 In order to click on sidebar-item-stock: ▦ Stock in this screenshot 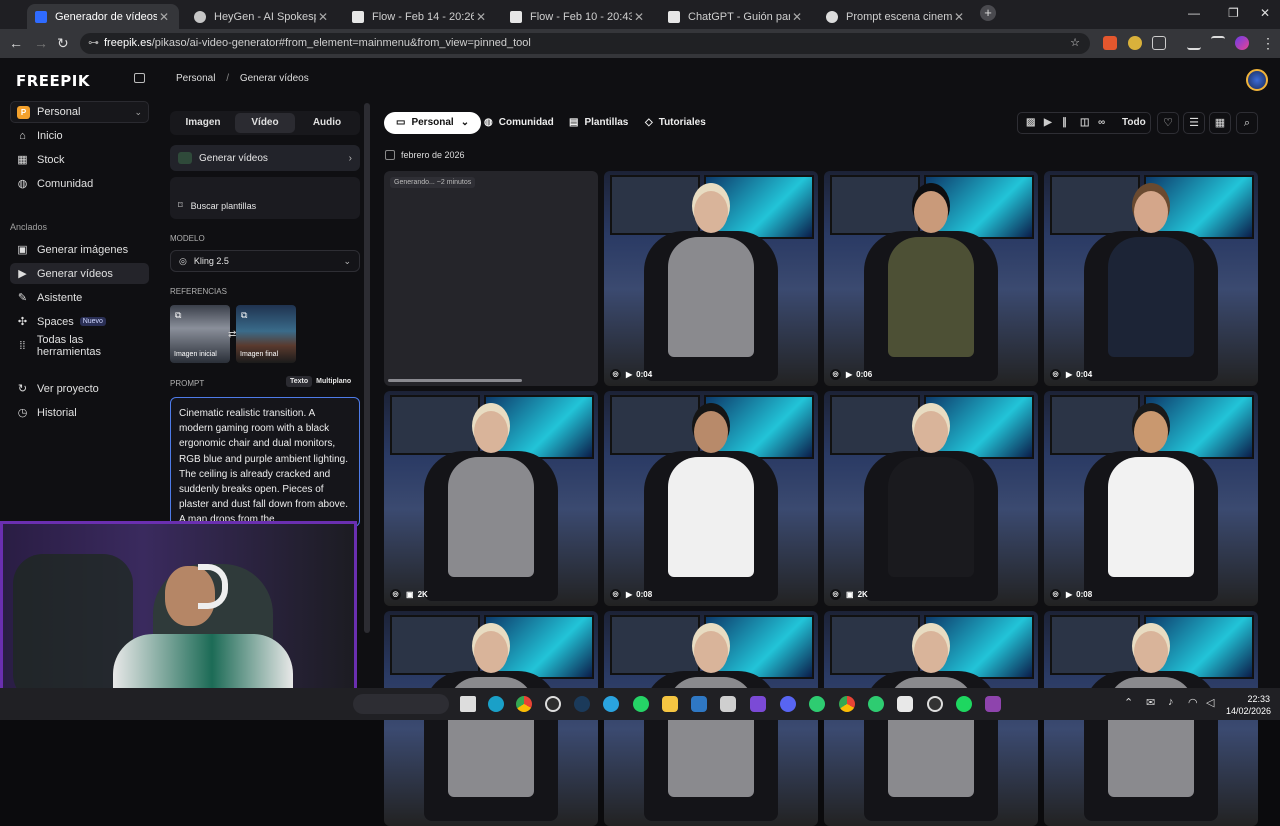, I will do `click(79, 159)`.